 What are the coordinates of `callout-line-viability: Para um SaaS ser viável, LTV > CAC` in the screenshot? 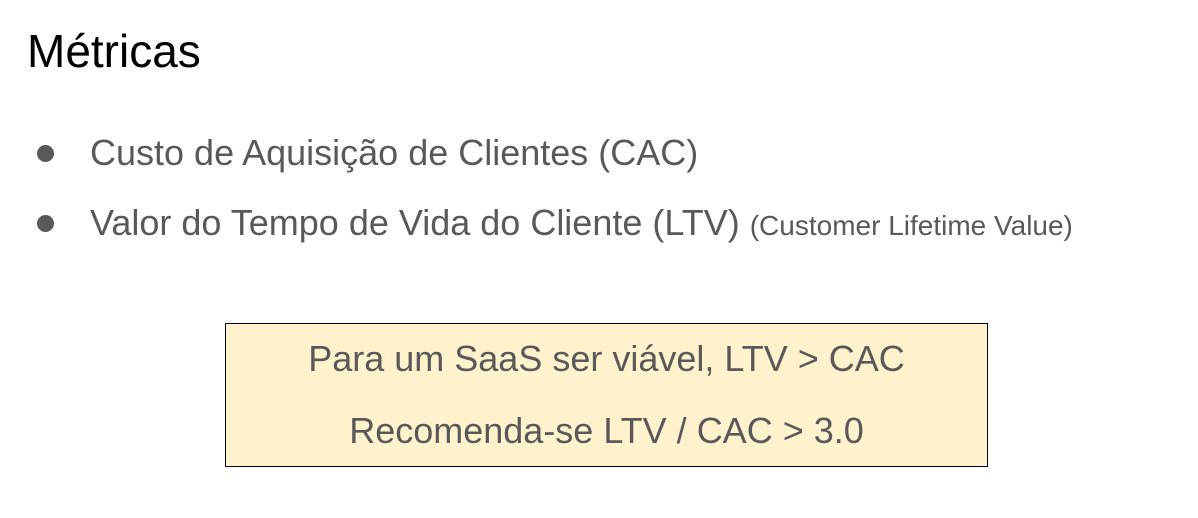 It's located at (606, 358).